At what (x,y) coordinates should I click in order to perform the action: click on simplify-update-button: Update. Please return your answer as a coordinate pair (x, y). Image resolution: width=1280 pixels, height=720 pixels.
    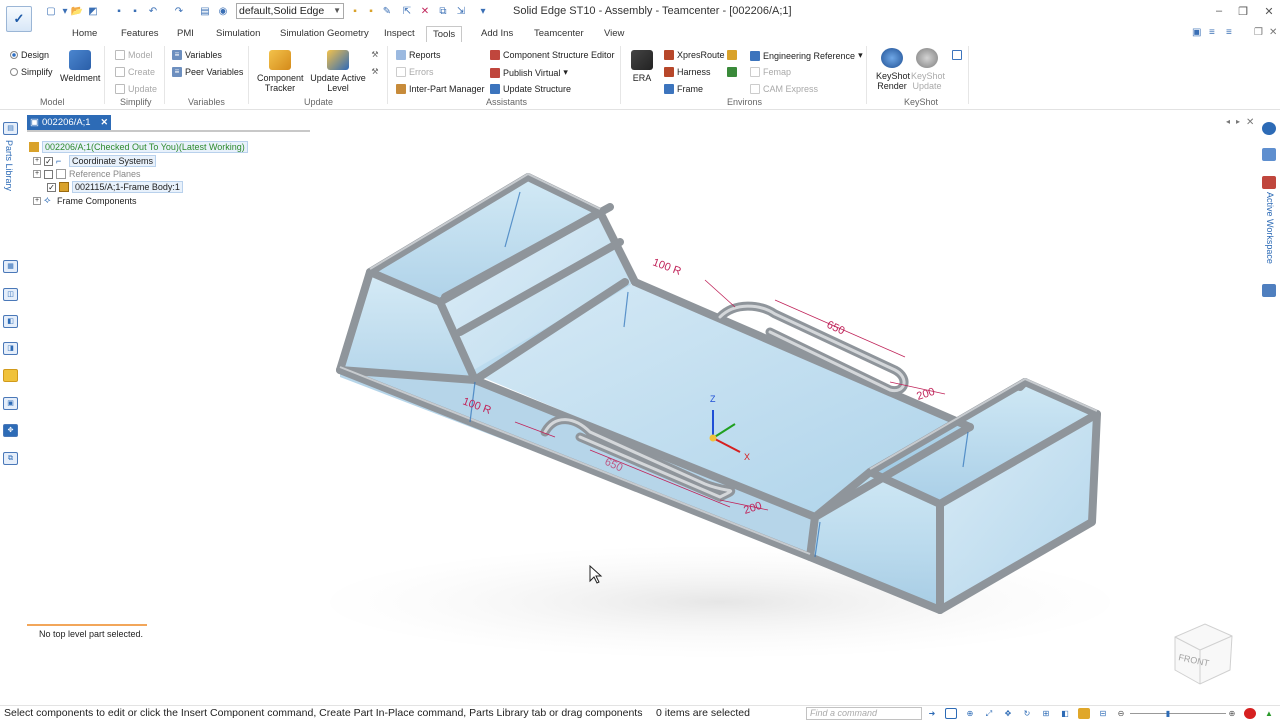
    Looking at the image, I should click on (136, 89).